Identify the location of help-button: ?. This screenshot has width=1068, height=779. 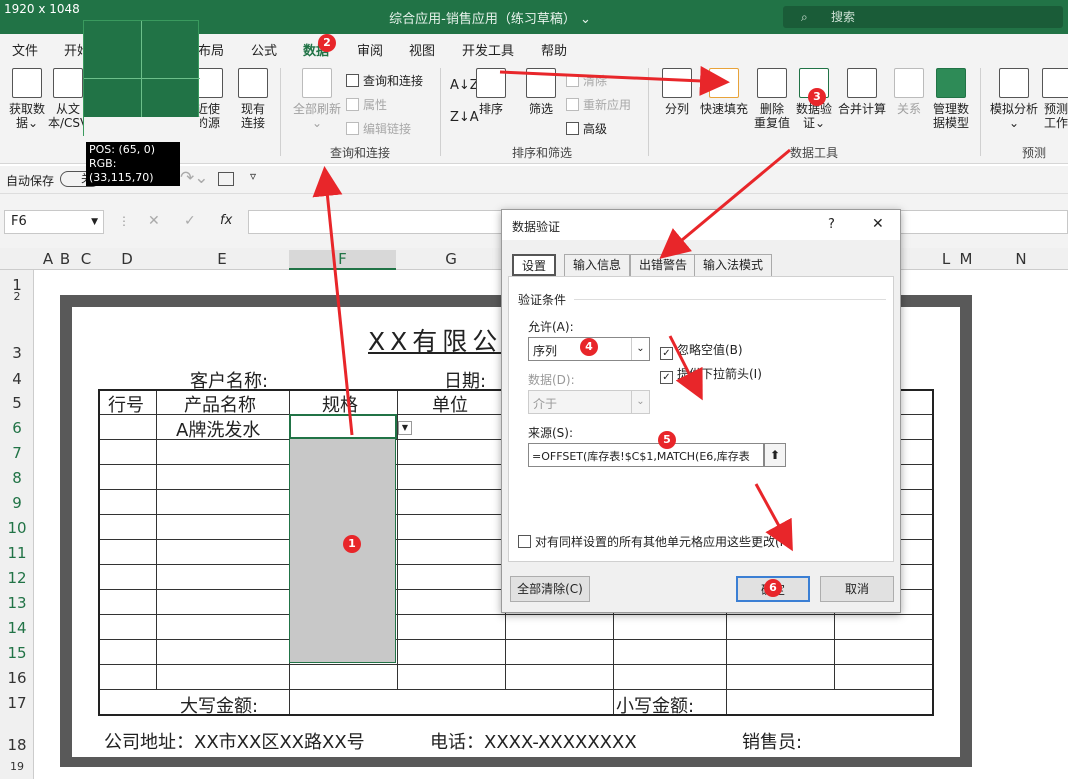
(831, 224).